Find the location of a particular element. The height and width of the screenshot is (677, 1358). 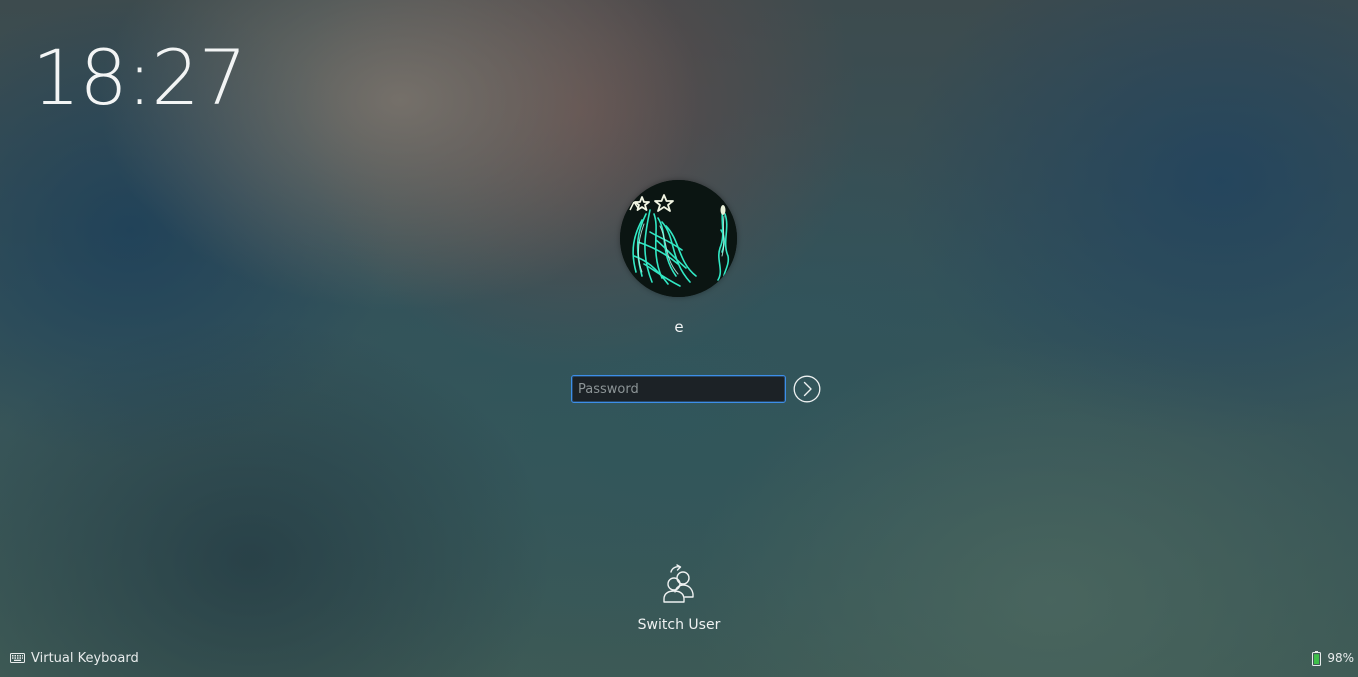

switch-user-icon is located at coordinates (678, 583).